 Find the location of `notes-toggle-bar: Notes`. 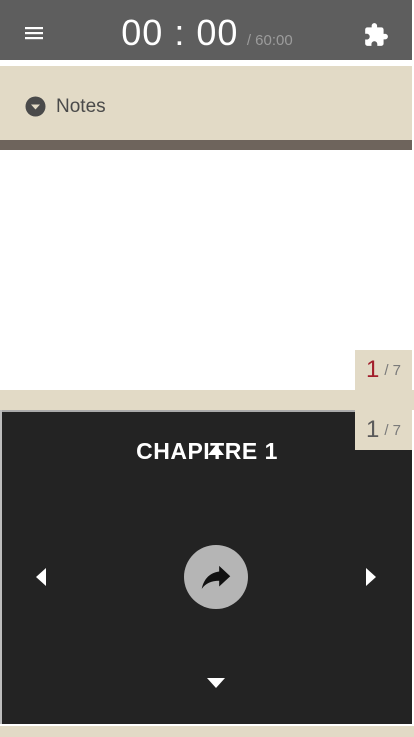

notes-toggle-bar: Notes is located at coordinates (206, 103).